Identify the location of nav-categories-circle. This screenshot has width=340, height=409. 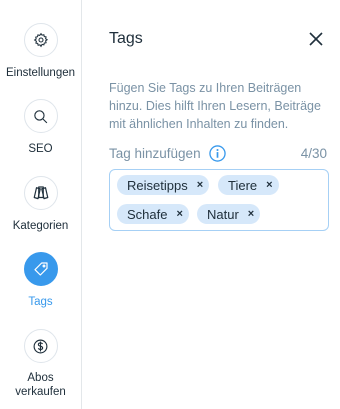
(40, 193).